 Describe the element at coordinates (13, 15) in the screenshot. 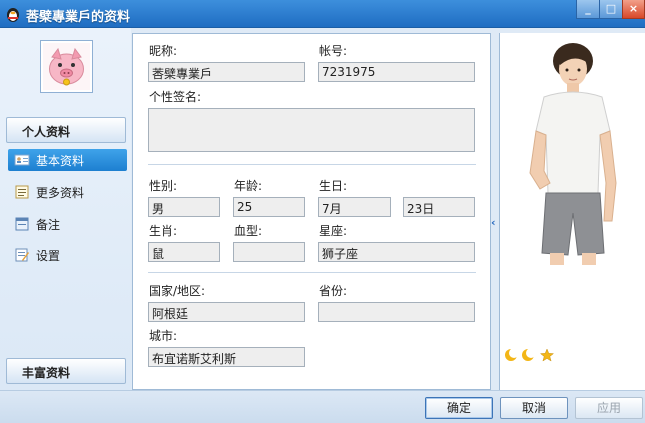

I see `penguin-icon` at that location.